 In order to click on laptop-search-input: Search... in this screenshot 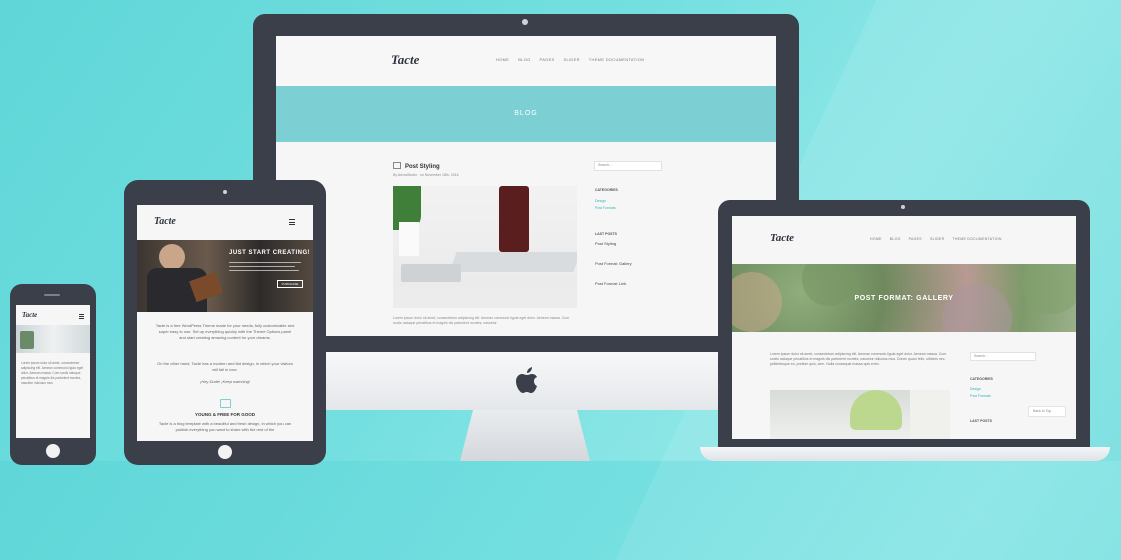, I will do `click(1003, 356)`.